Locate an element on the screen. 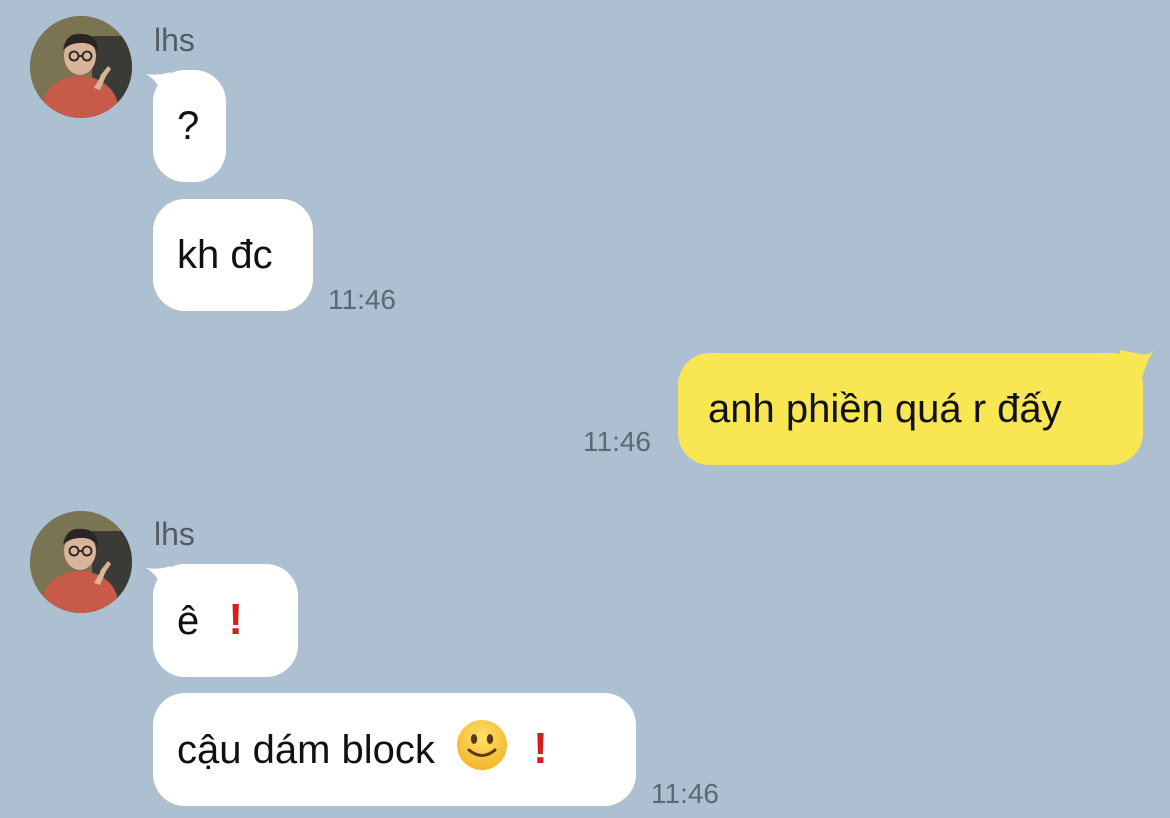 Image resolution: width=1170 pixels, height=818 pixels. message-text: kh đc is located at coordinates (225, 255).